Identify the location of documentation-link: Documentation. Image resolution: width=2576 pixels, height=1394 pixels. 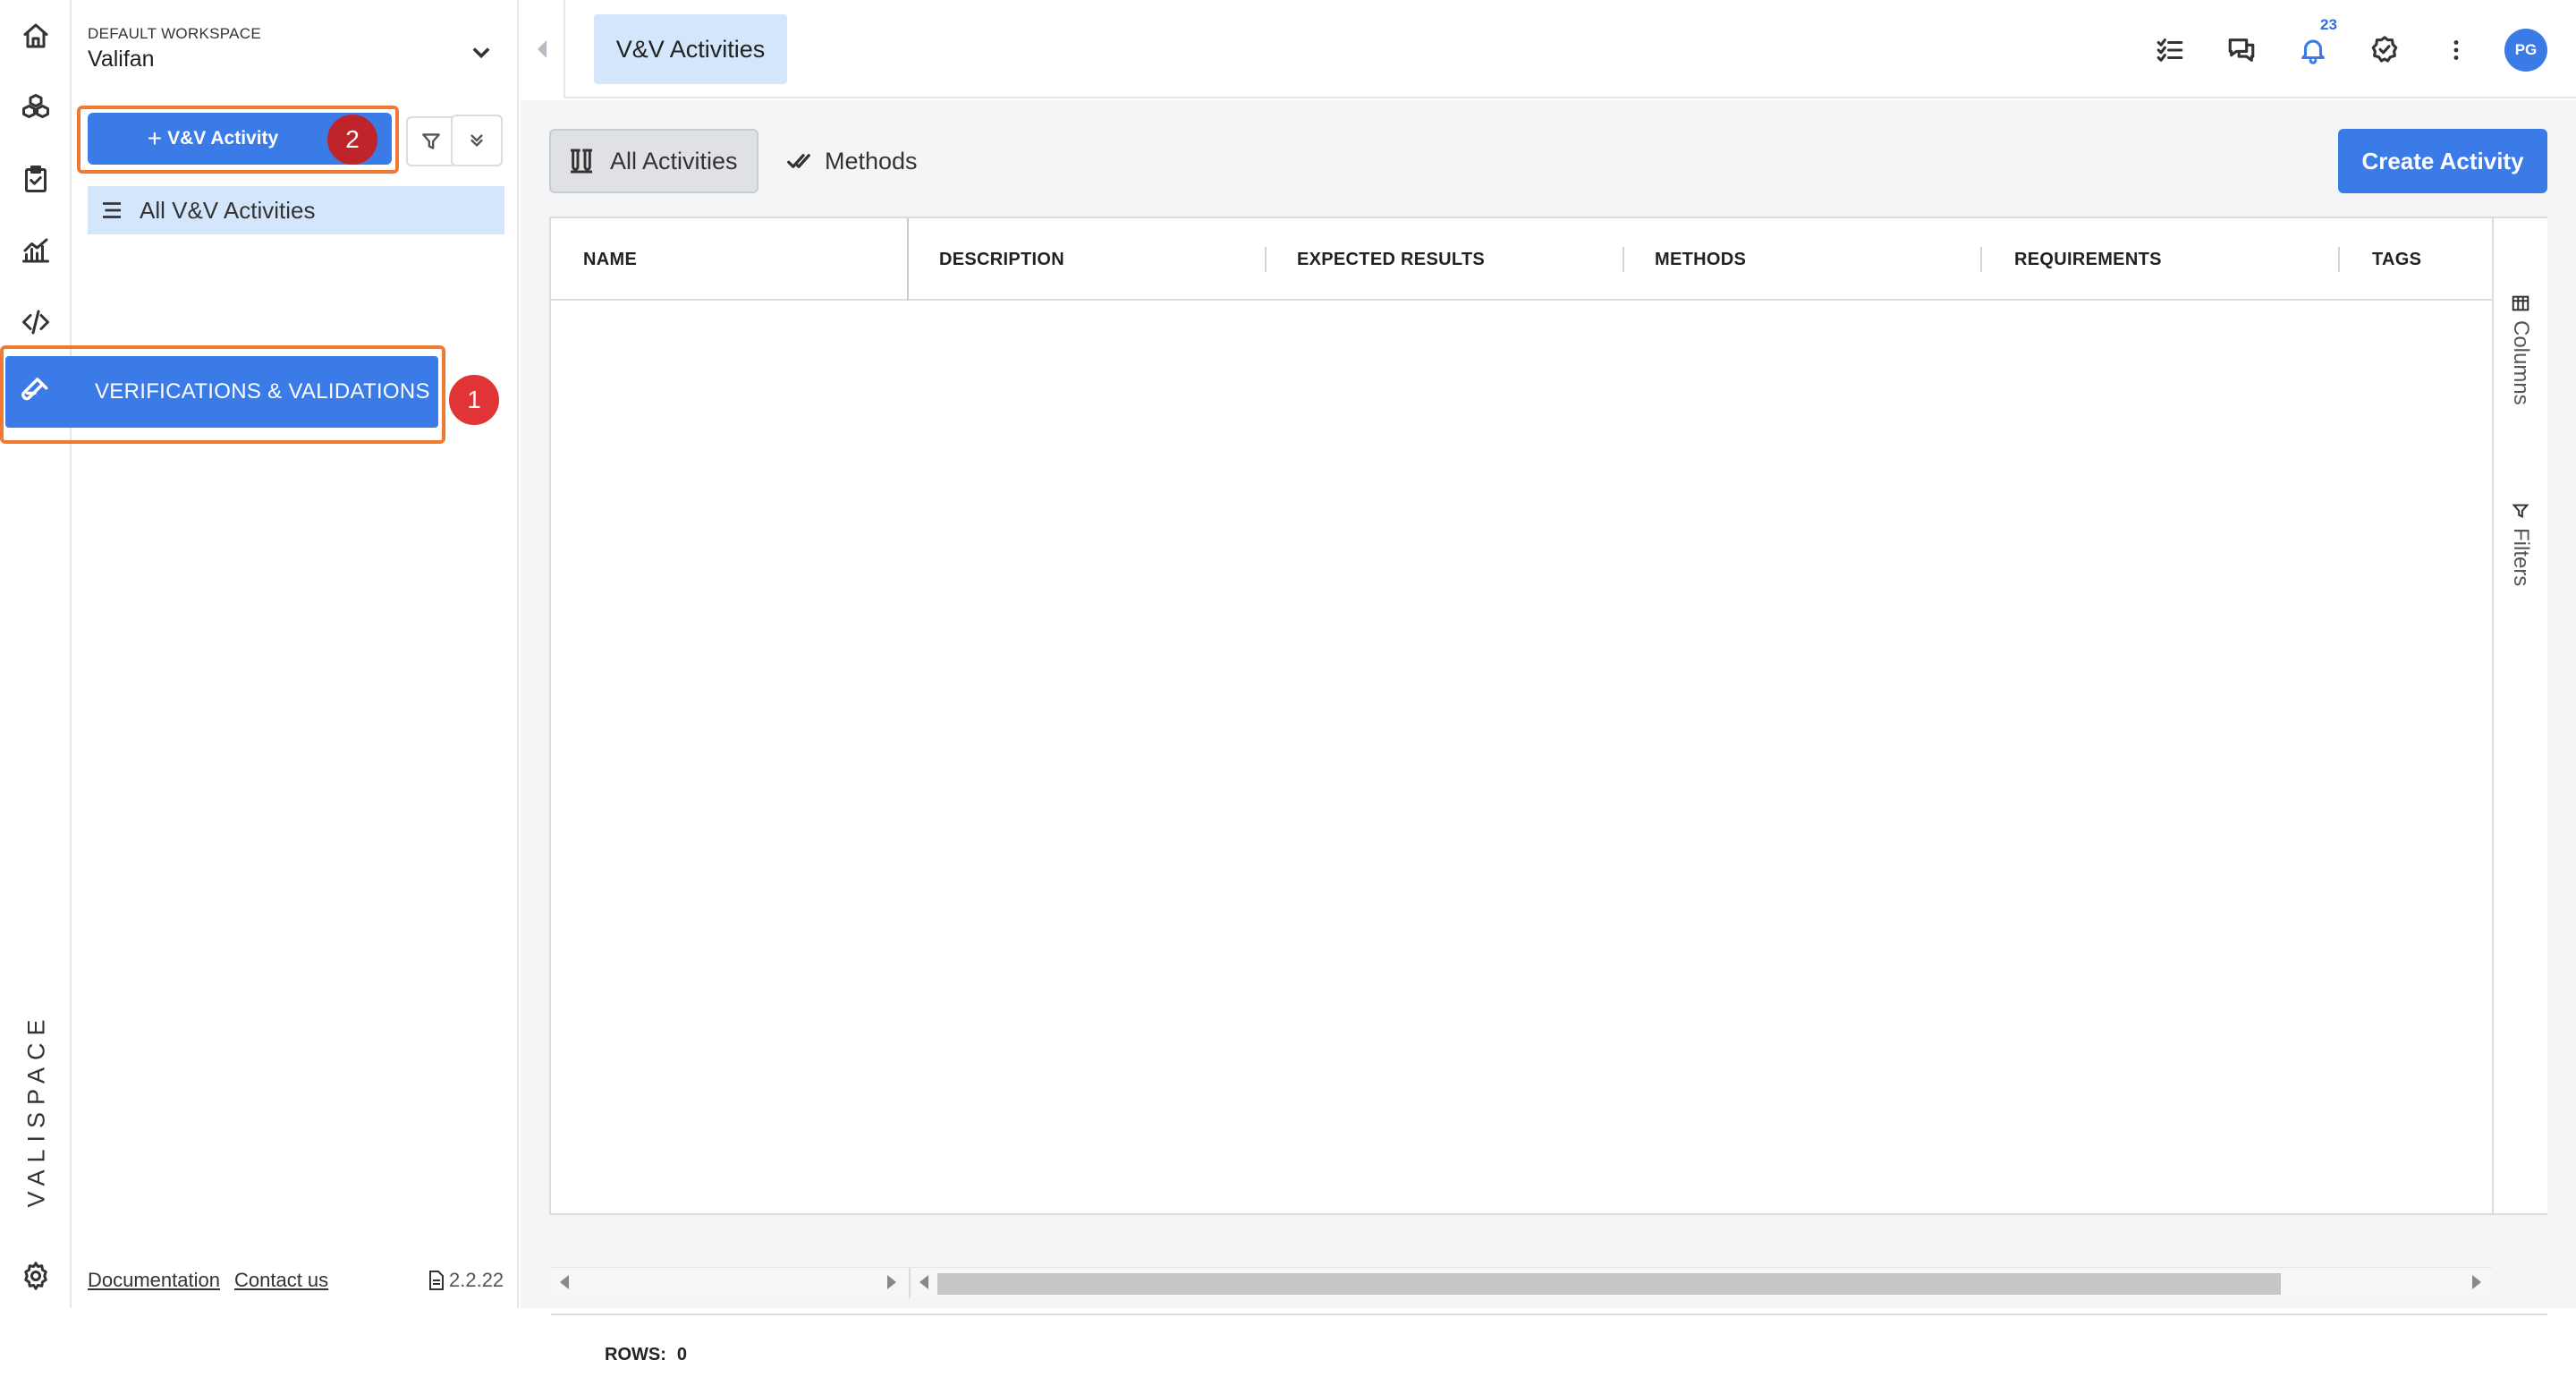
(154, 1280).